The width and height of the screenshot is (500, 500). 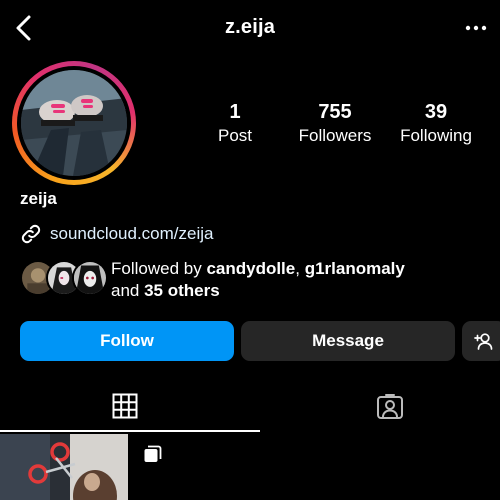 I want to click on top-bar: z.eija, so click(x=250, y=28).